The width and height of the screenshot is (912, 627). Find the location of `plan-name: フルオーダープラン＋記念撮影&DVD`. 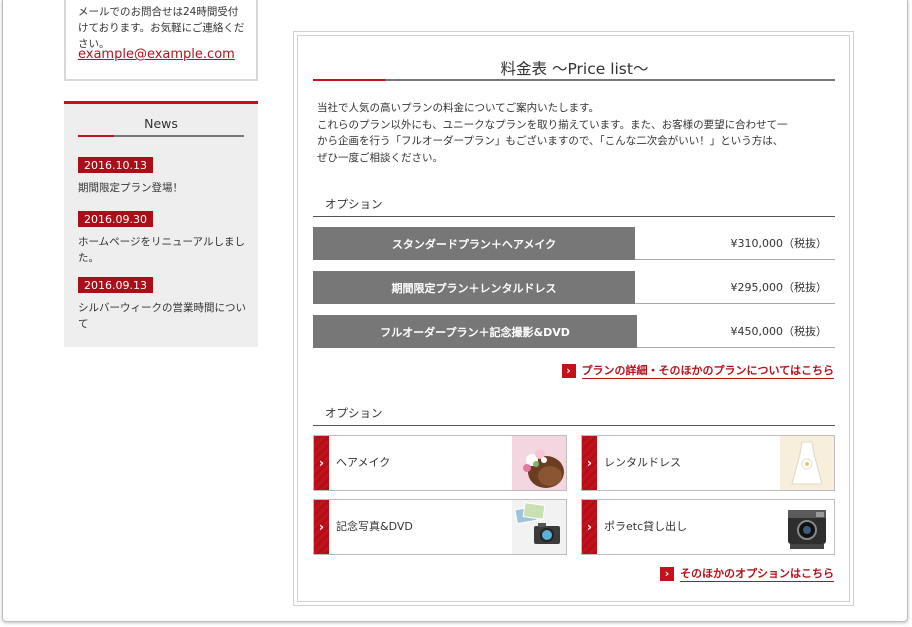

plan-name: フルオーダープラン＋記念撮影&DVD is located at coordinates (475, 331).